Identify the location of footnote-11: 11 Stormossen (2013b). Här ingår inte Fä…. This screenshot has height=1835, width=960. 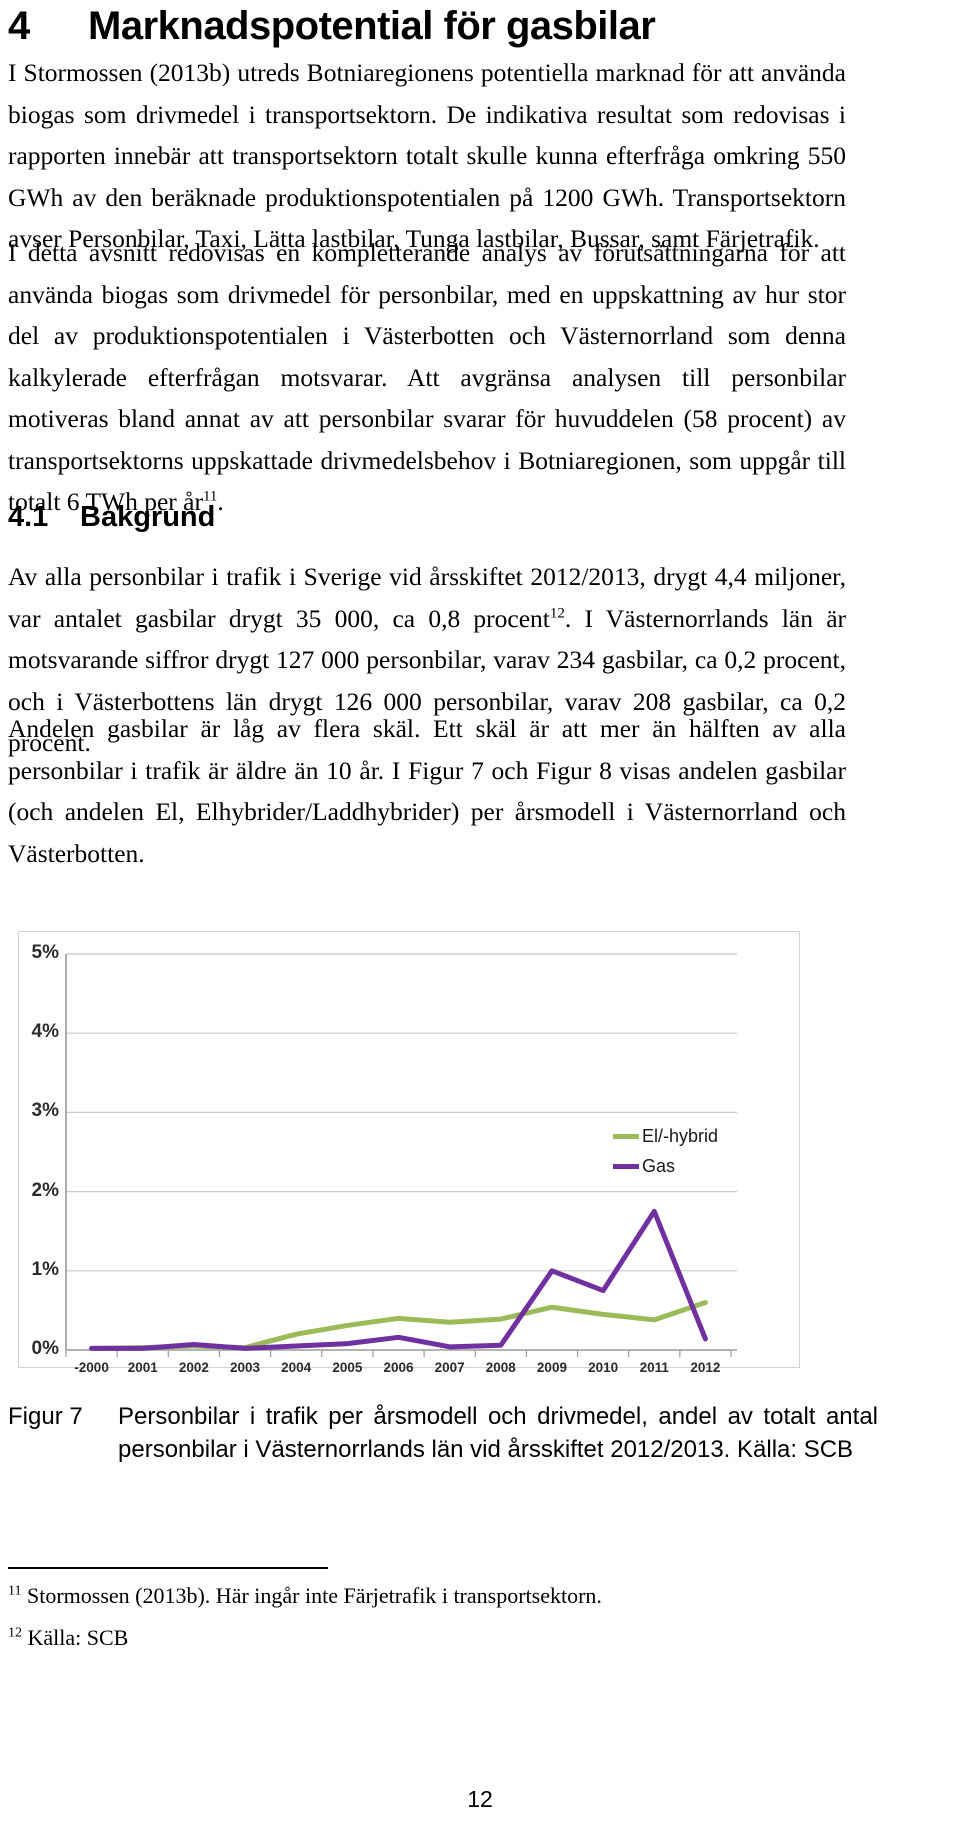
(305, 1596).